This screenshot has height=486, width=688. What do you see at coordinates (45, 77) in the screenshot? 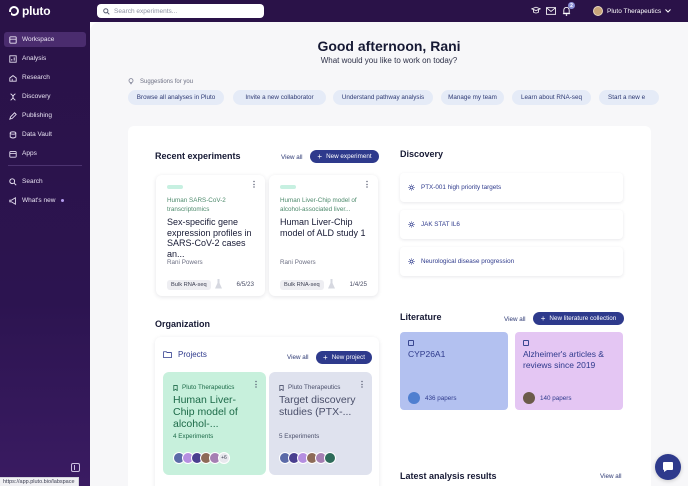
I see `sidebar-item-research: Research` at bounding box center [45, 77].